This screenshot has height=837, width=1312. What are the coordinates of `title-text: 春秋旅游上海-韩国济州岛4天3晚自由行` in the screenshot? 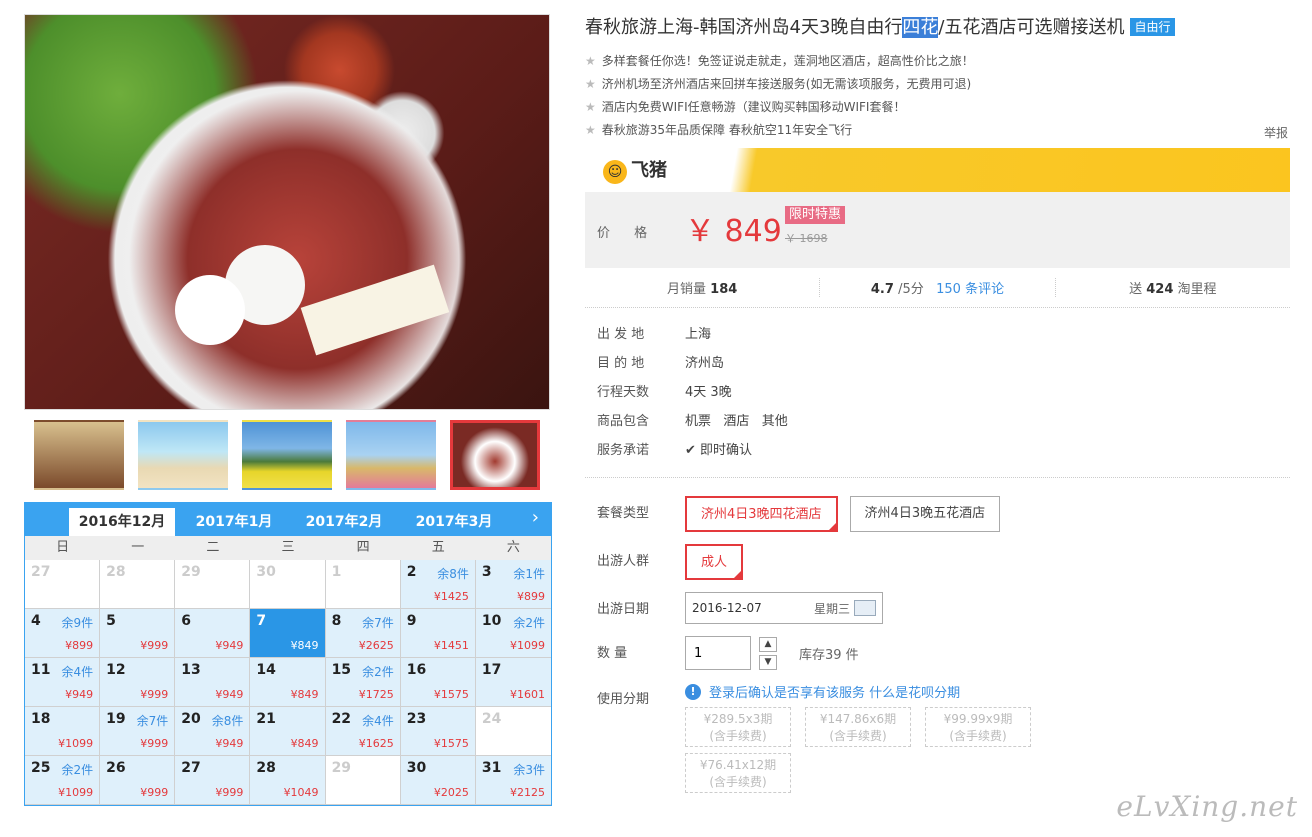 It's located at (744, 27).